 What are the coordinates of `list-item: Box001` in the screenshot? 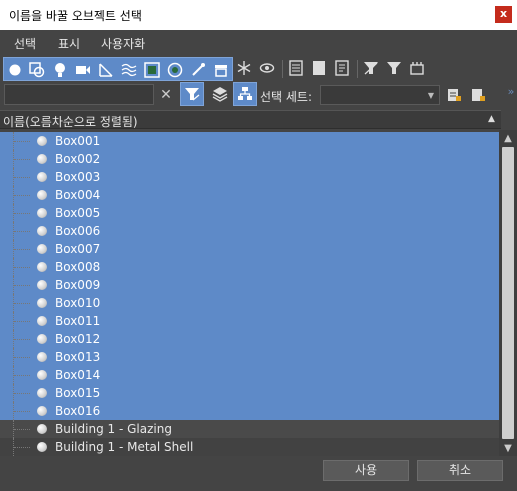 It's located at (249, 141).